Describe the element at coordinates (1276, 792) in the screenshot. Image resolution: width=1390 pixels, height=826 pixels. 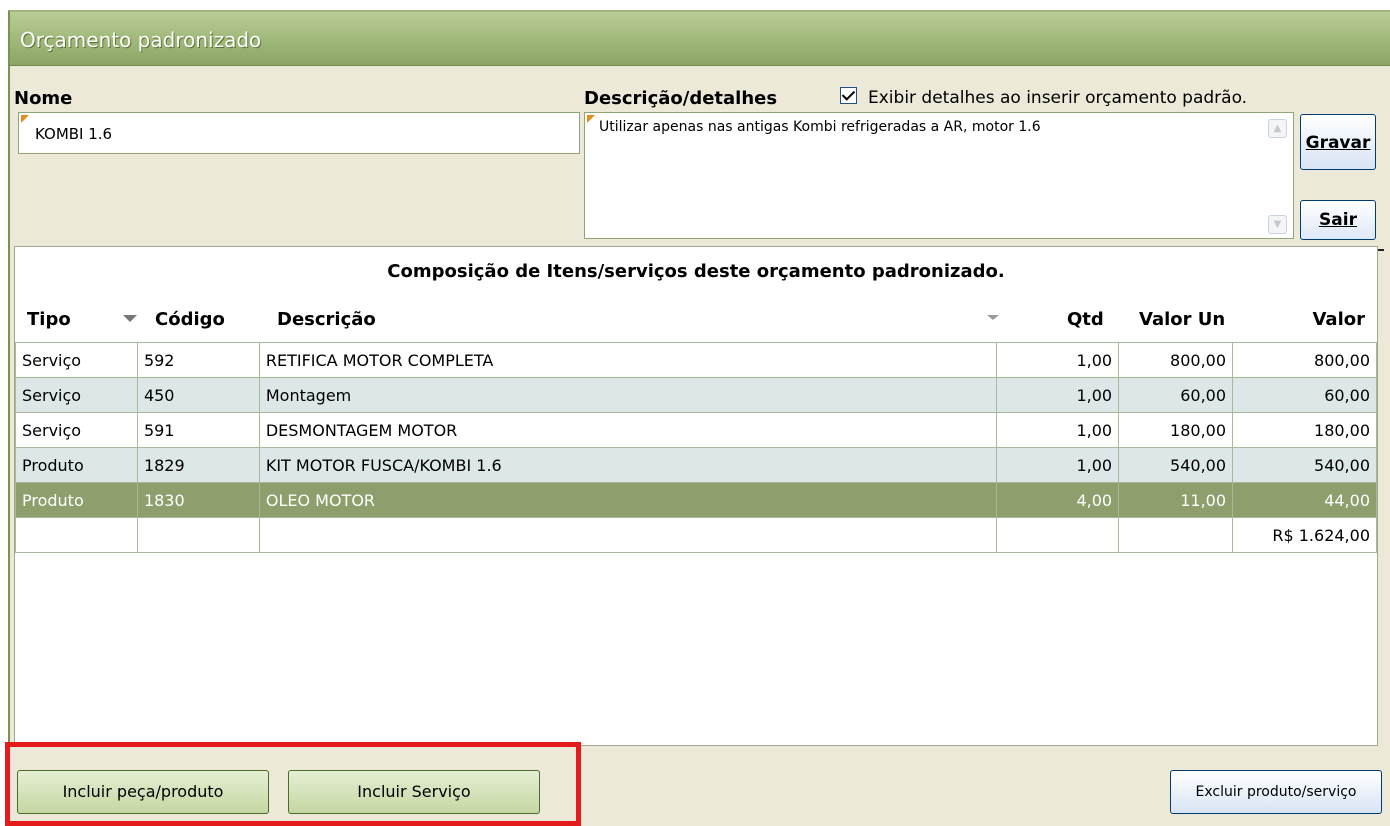
I see `excluir-produto-servico-button: Excluir produto/serviço` at that location.